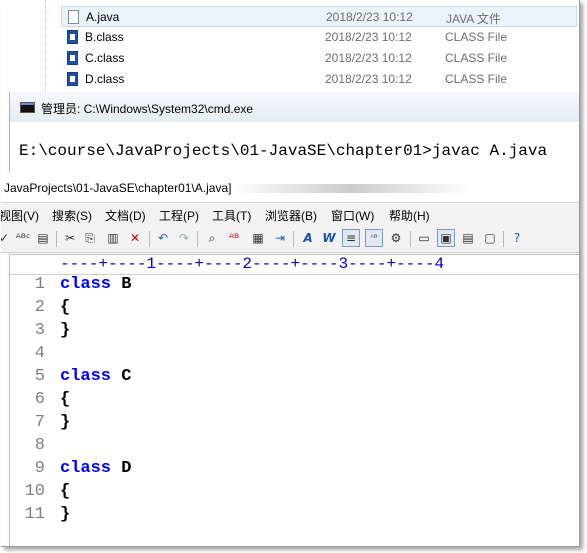 The width and height of the screenshot is (587, 553). Describe the element at coordinates (184, 238) in the screenshot. I see `redo-icon: ↷` at that location.